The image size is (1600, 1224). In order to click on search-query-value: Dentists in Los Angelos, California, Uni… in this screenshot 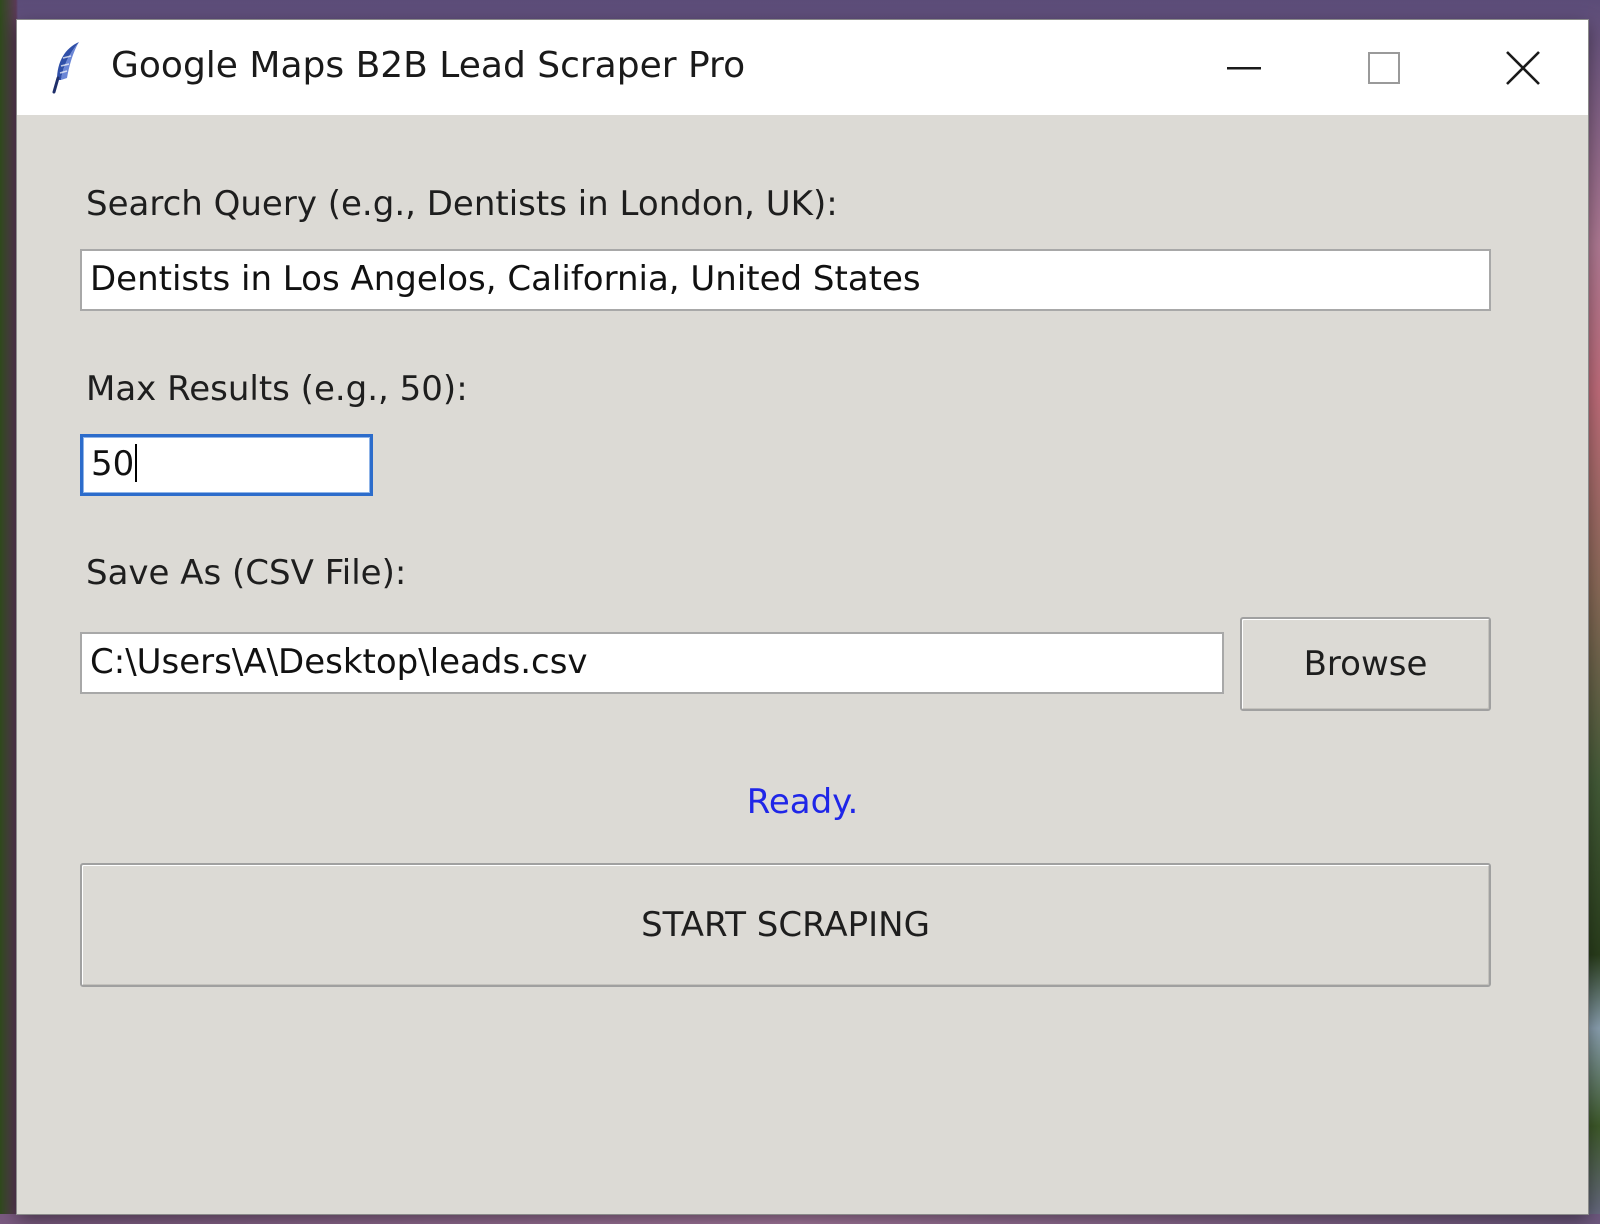, I will do `click(505, 279)`.